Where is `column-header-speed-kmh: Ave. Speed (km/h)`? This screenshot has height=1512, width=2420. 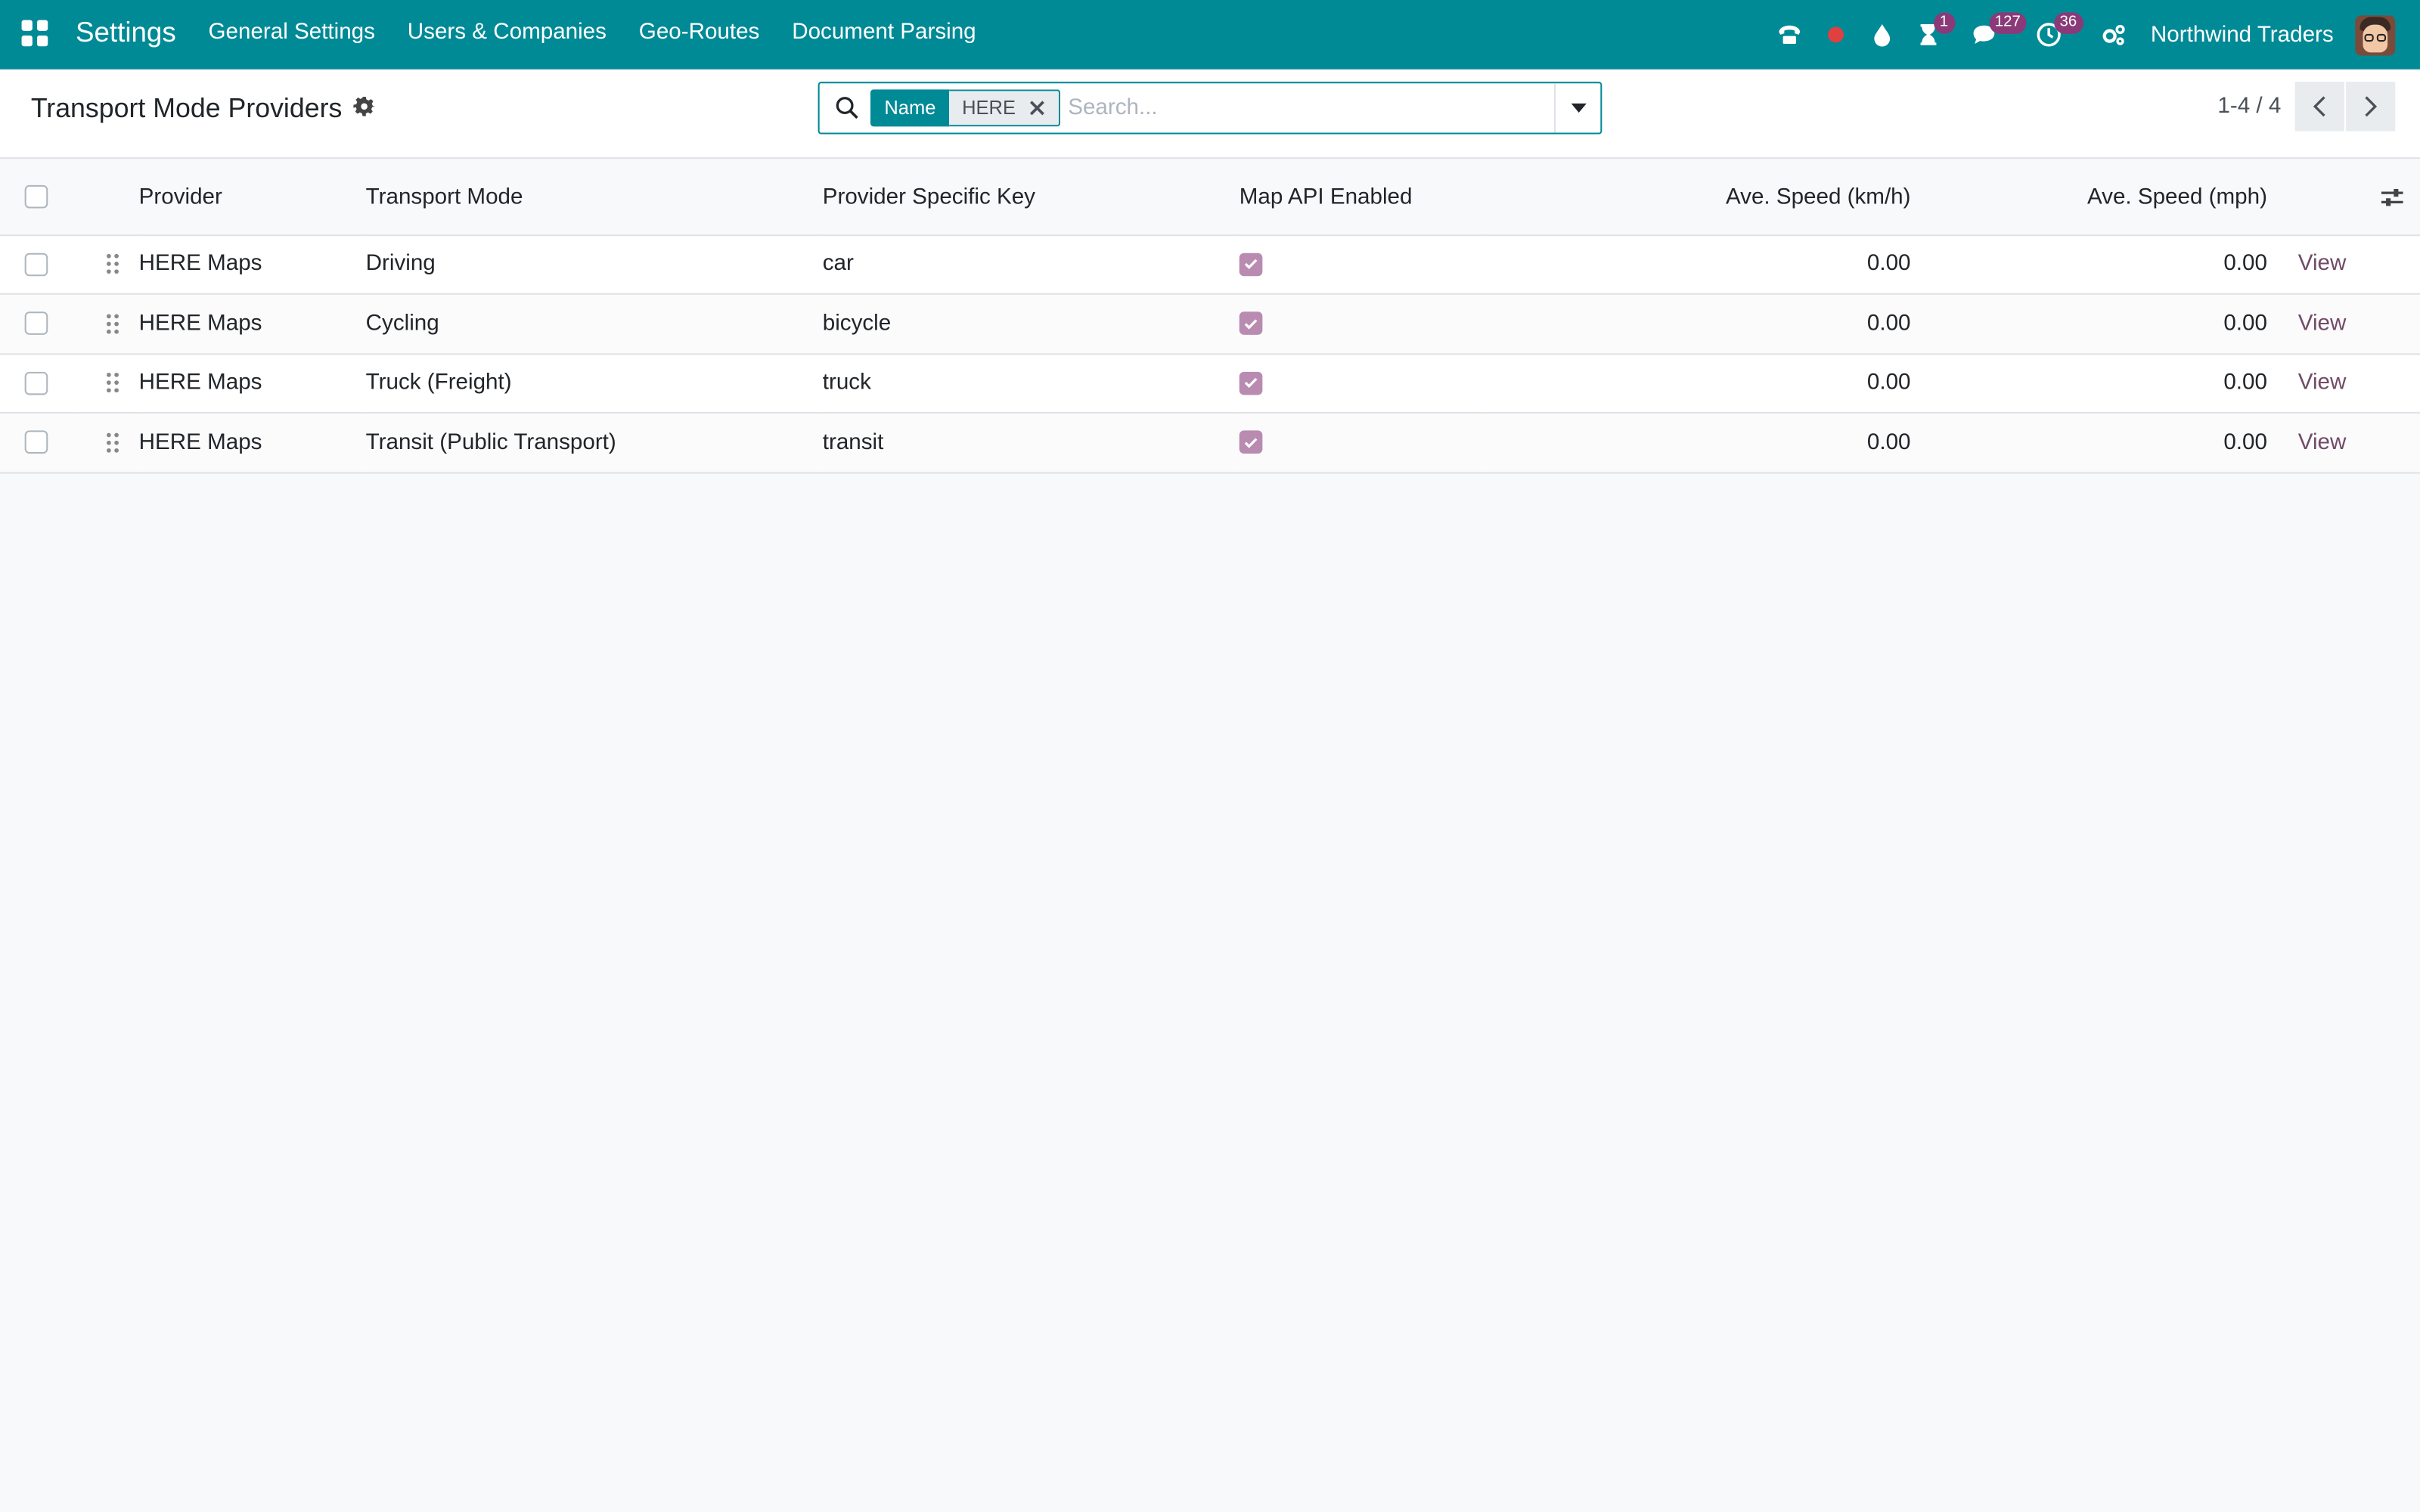
column-header-speed-kmh: Ave. Speed (km/h) is located at coordinates (1698, 198).